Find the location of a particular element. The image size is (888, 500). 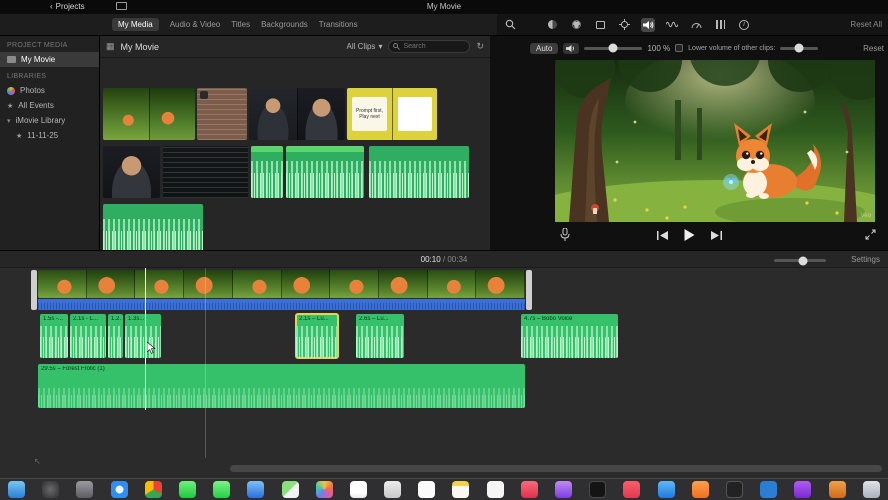

volume-icon is located at coordinates (648, 24).